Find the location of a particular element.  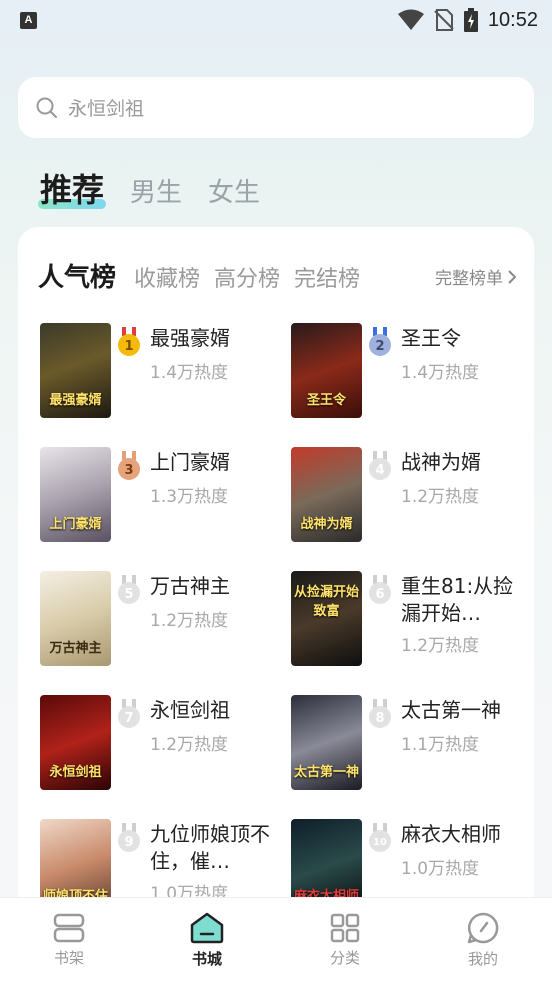

battery-charging-icon is located at coordinates (470, 20).